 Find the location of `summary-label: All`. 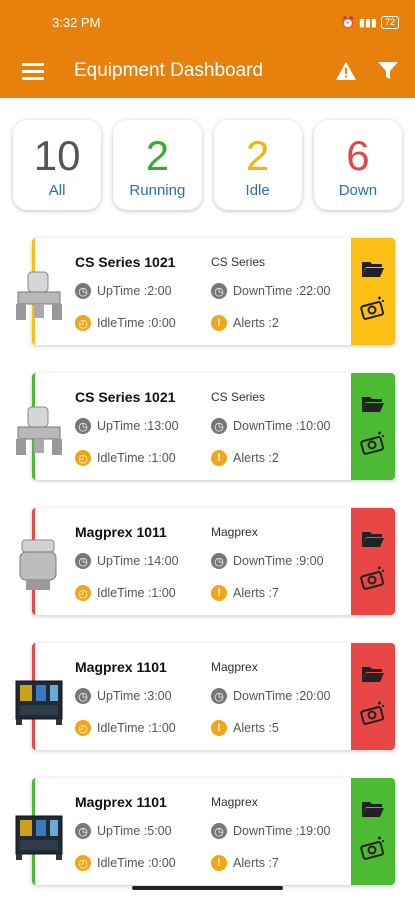

summary-label: All is located at coordinates (57, 190).